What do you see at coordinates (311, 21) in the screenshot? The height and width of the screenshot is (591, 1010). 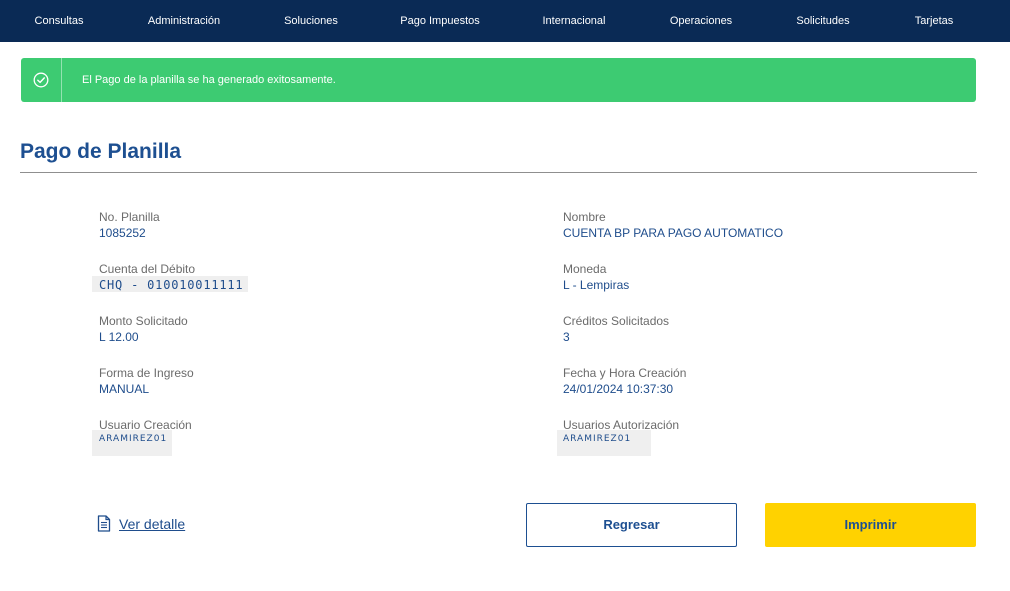 I see `nav-soluciones: Soluciones` at bounding box center [311, 21].